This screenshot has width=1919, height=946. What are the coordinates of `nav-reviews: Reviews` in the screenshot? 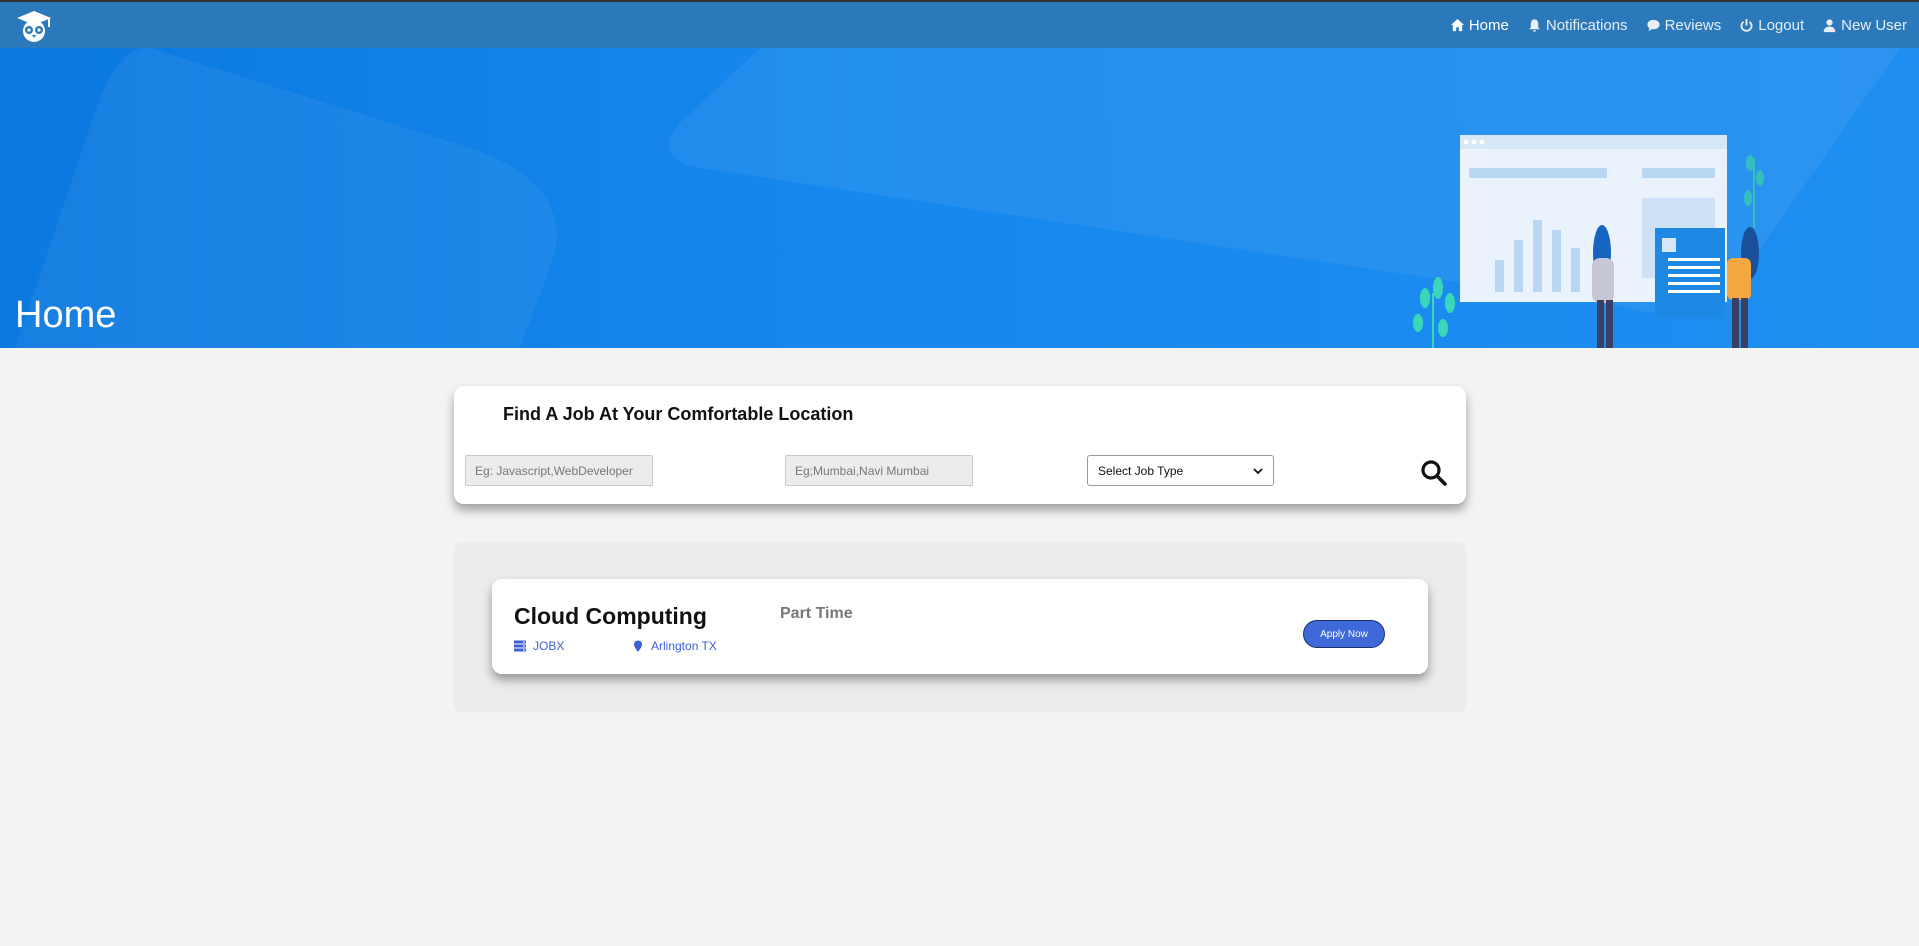 It's located at (1684, 25).